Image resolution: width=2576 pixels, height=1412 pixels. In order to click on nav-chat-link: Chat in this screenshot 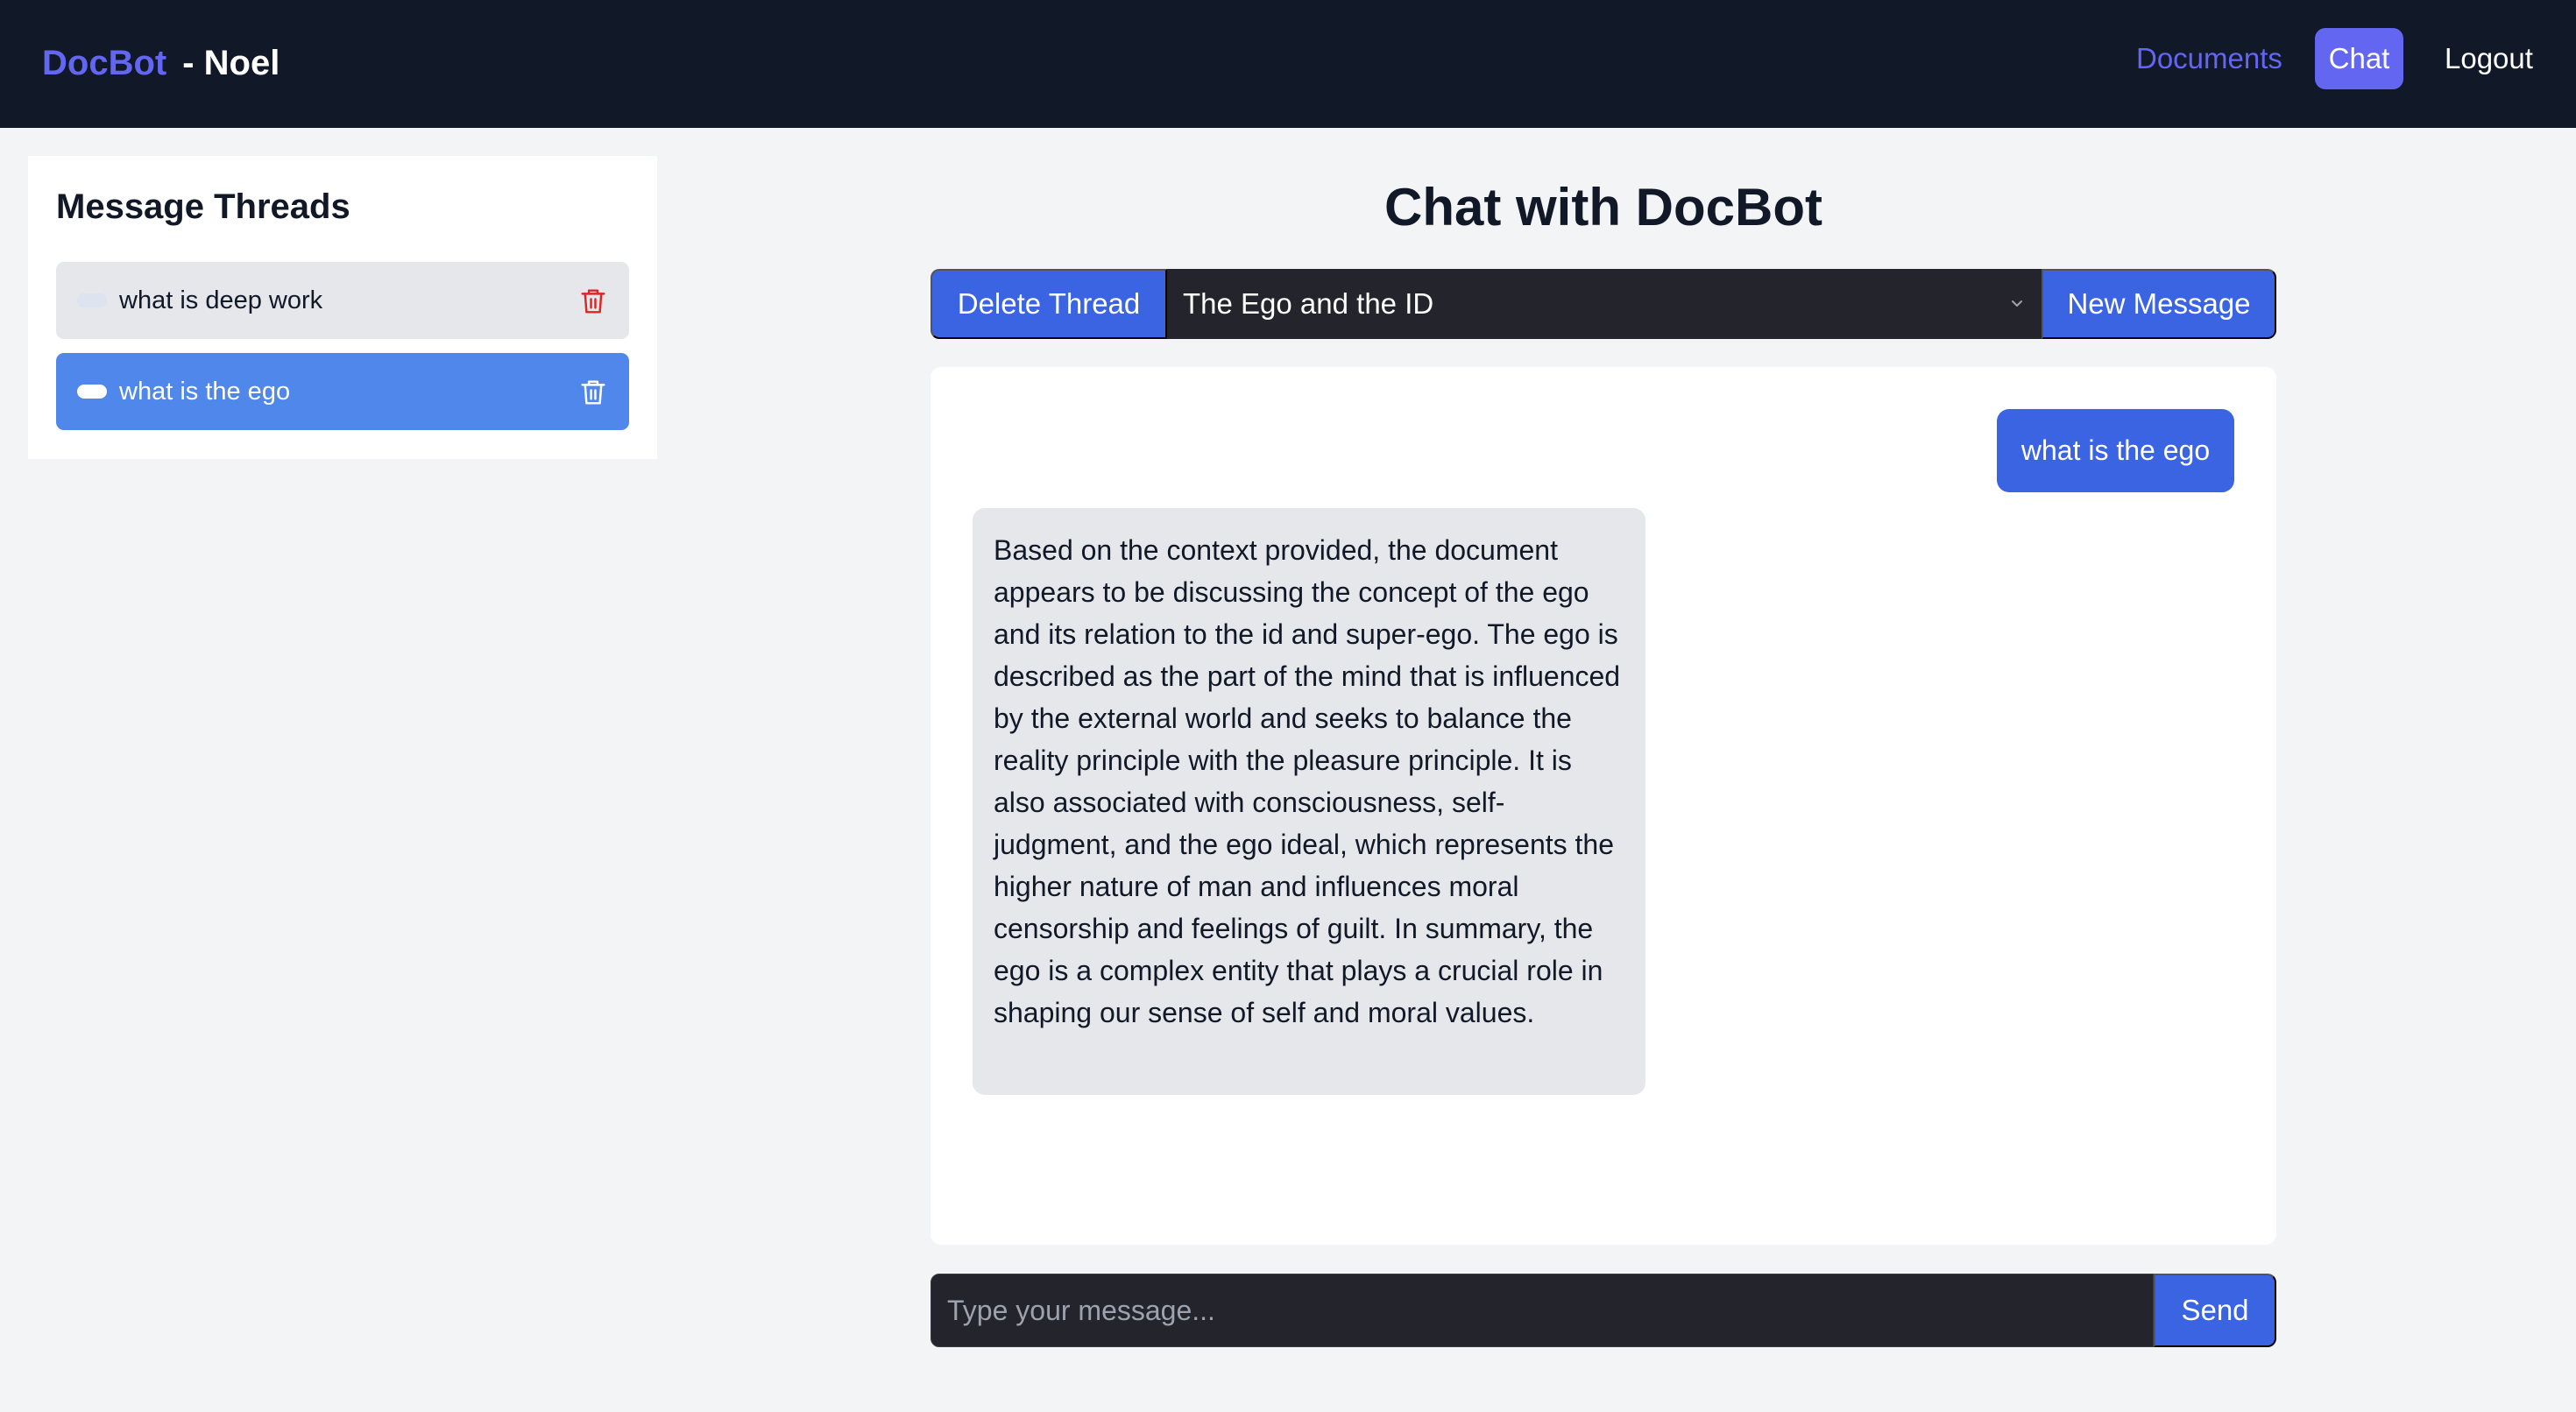, I will do `click(2359, 59)`.